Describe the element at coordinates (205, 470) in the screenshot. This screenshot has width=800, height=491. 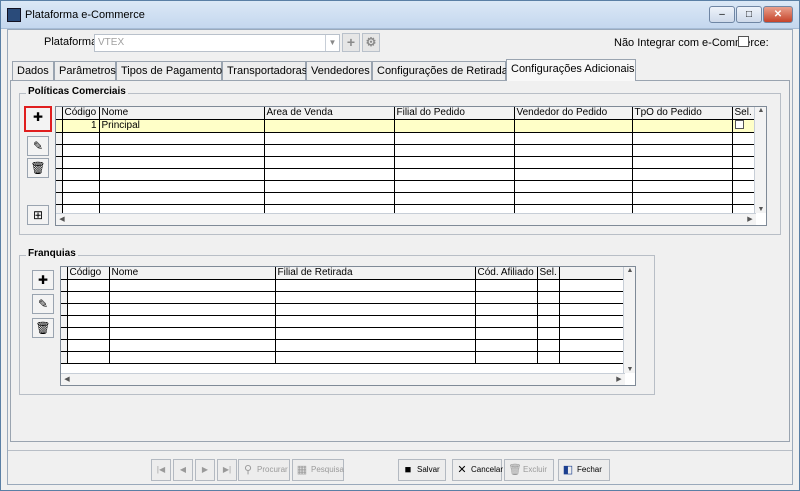
I see `next-record-button: ▶` at that location.